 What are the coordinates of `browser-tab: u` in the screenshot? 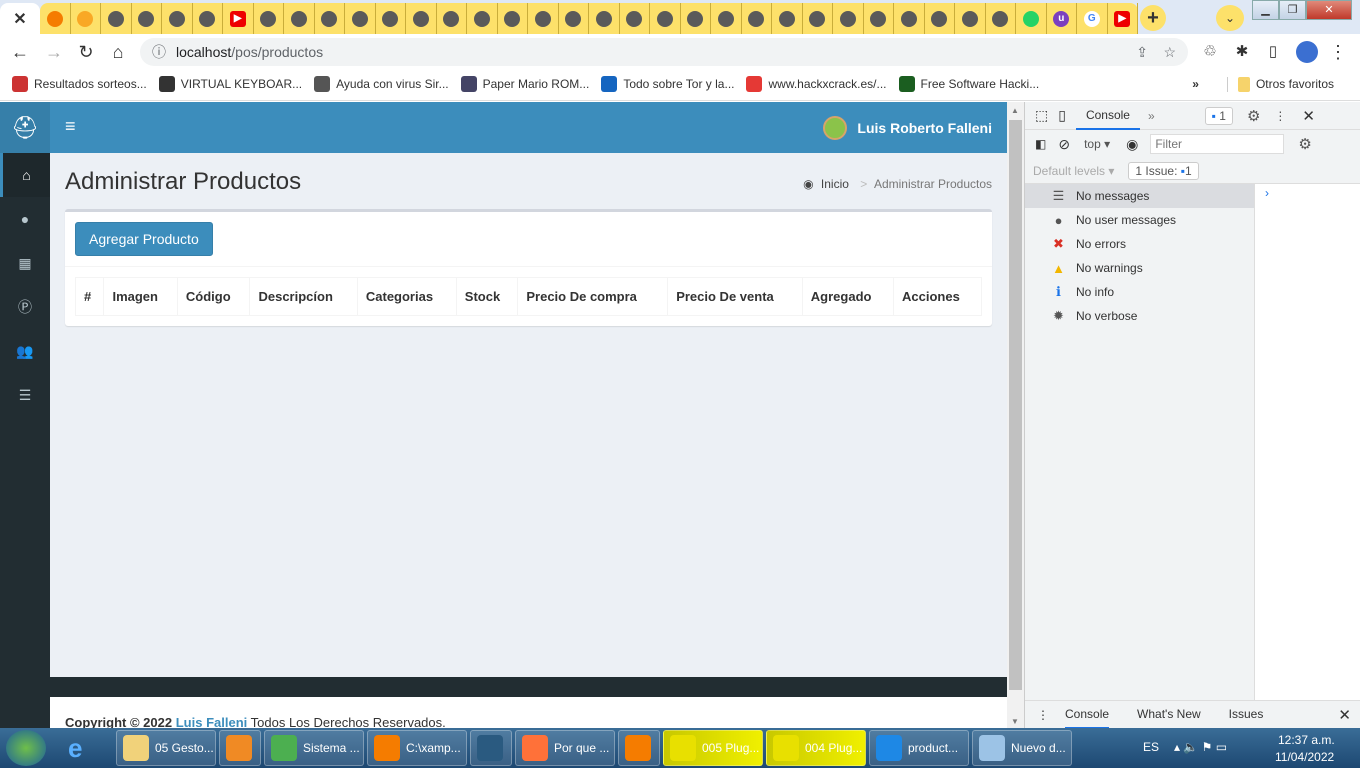 It's located at (1062, 18).